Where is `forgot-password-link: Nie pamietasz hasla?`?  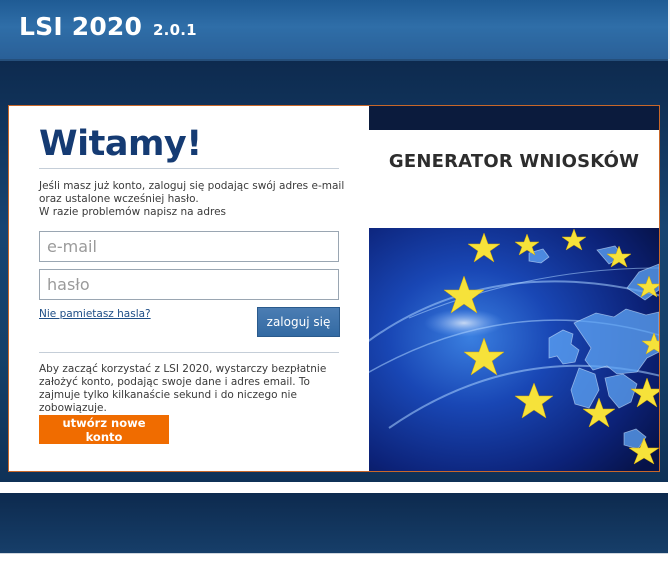 forgot-password-link: Nie pamietasz hasla? is located at coordinates (95, 314).